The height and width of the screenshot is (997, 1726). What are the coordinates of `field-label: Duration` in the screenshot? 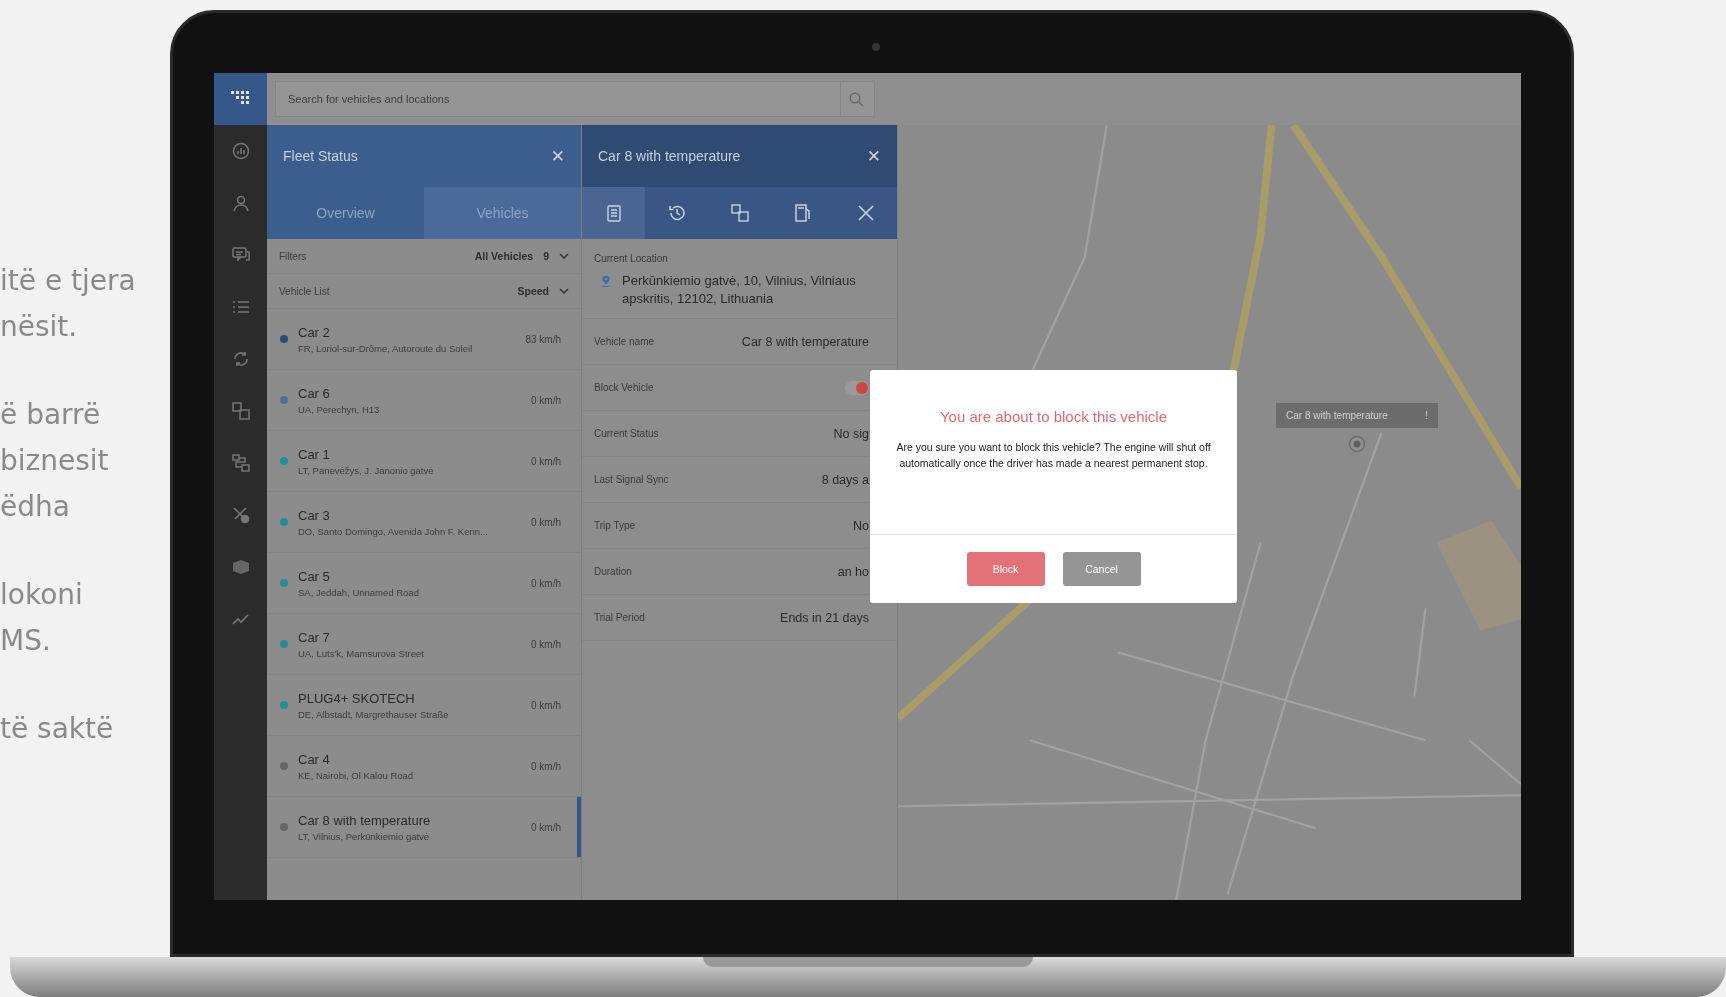 It's located at (613, 571).